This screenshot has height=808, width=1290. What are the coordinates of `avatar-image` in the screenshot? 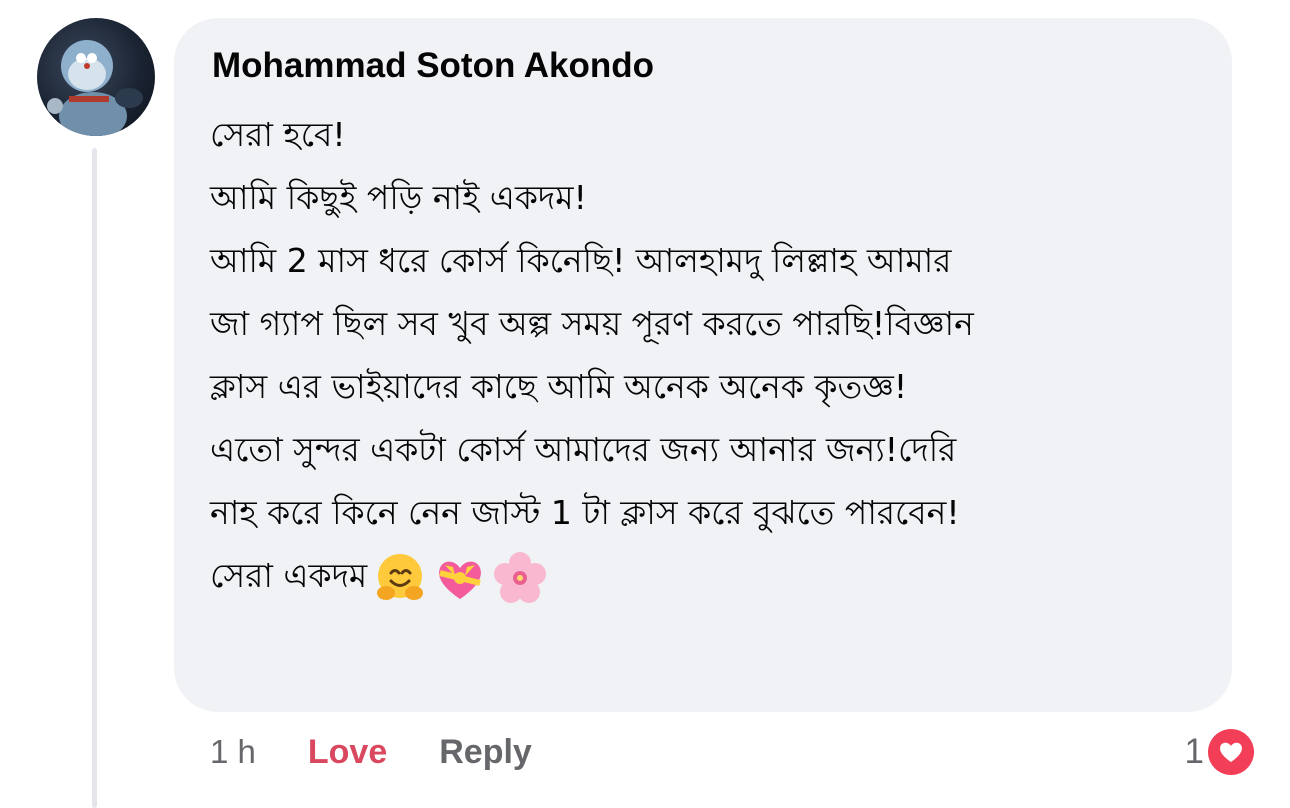 It's located at (95, 88).